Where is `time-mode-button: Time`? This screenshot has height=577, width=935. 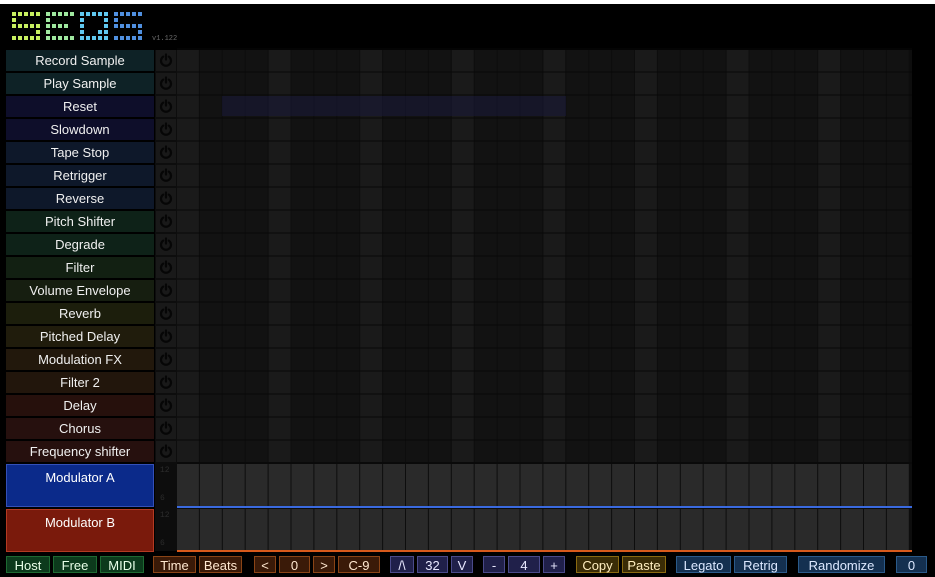 time-mode-button: Time is located at coordinates (174, 564).